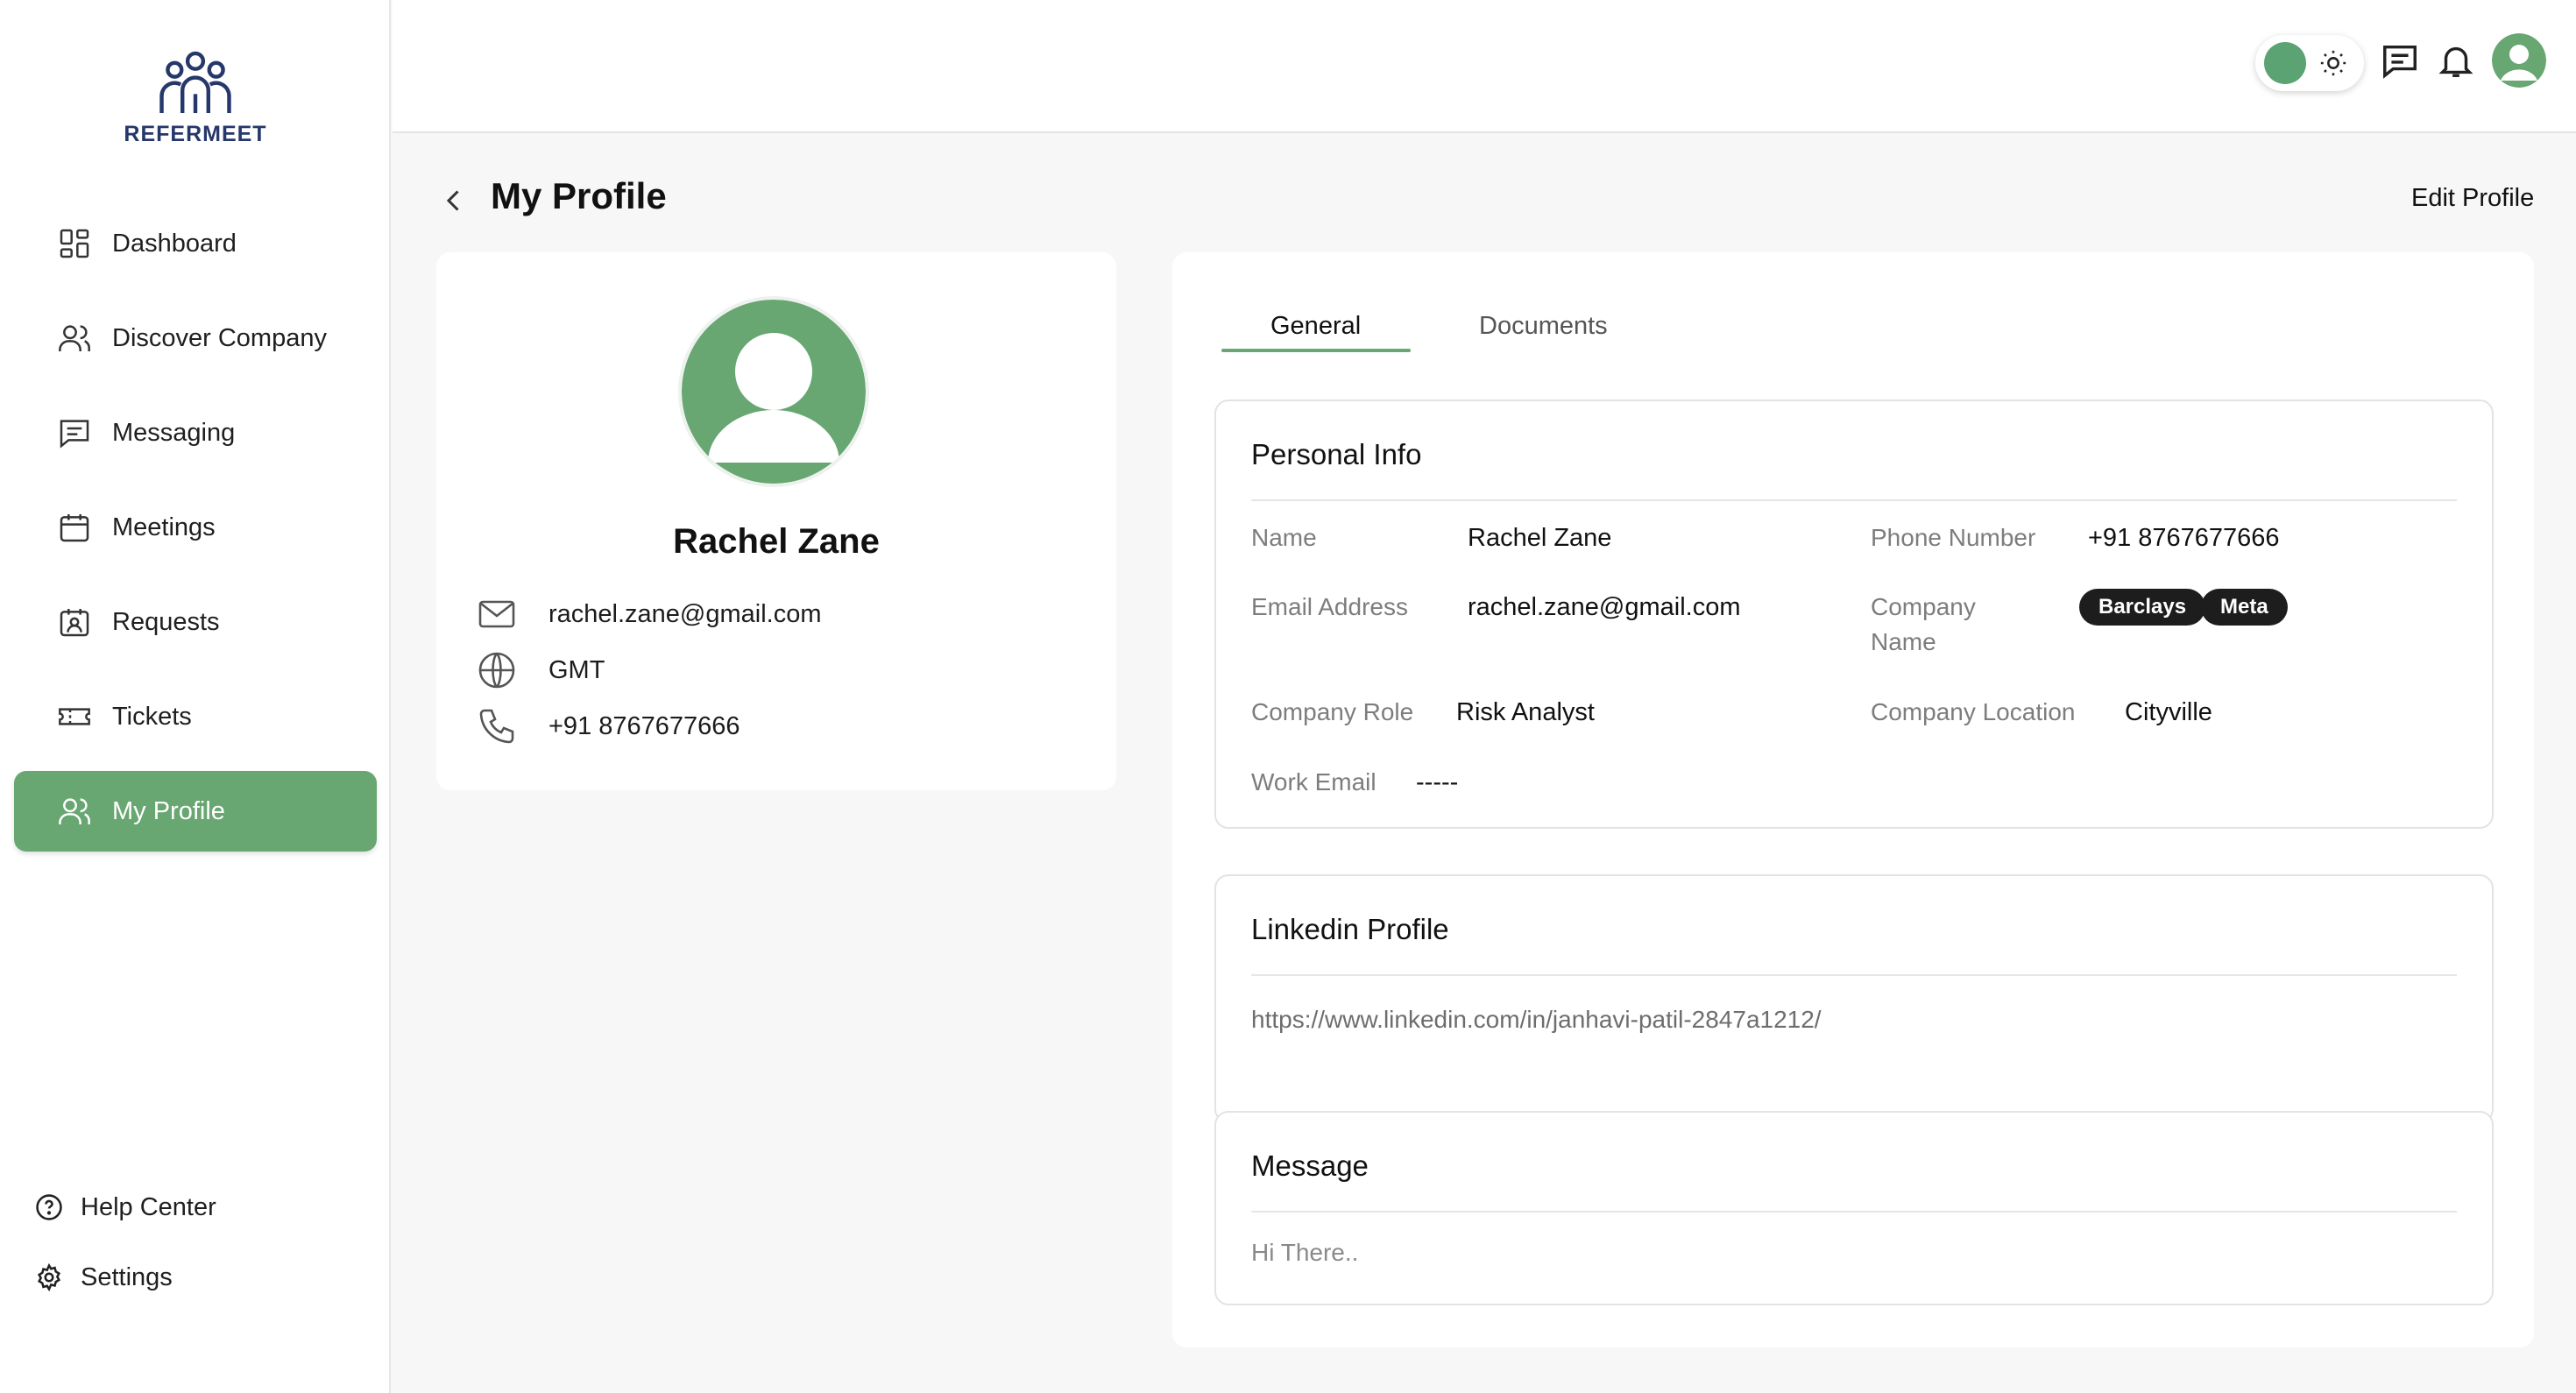 The height and width of the screenshot is (1393, 2576). Describe the element at coordinates (1329, 607) in the screenshot. I see `email-label: Email Address` at that location.